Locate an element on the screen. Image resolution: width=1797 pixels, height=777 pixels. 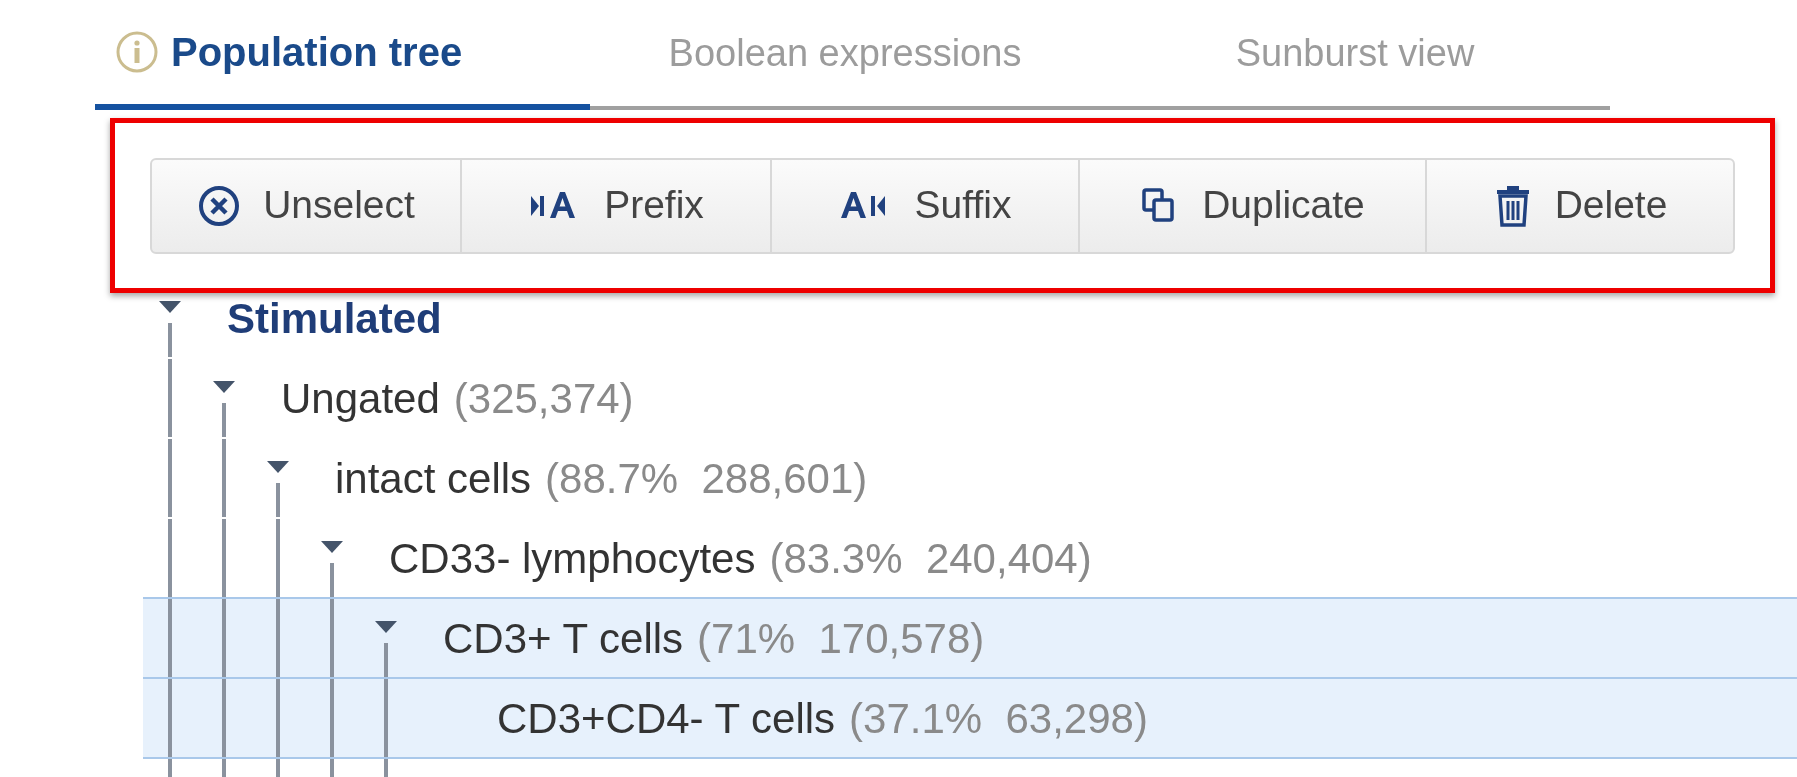
population-count: (83.3% 240,404) is located at coordinates (930, 558).